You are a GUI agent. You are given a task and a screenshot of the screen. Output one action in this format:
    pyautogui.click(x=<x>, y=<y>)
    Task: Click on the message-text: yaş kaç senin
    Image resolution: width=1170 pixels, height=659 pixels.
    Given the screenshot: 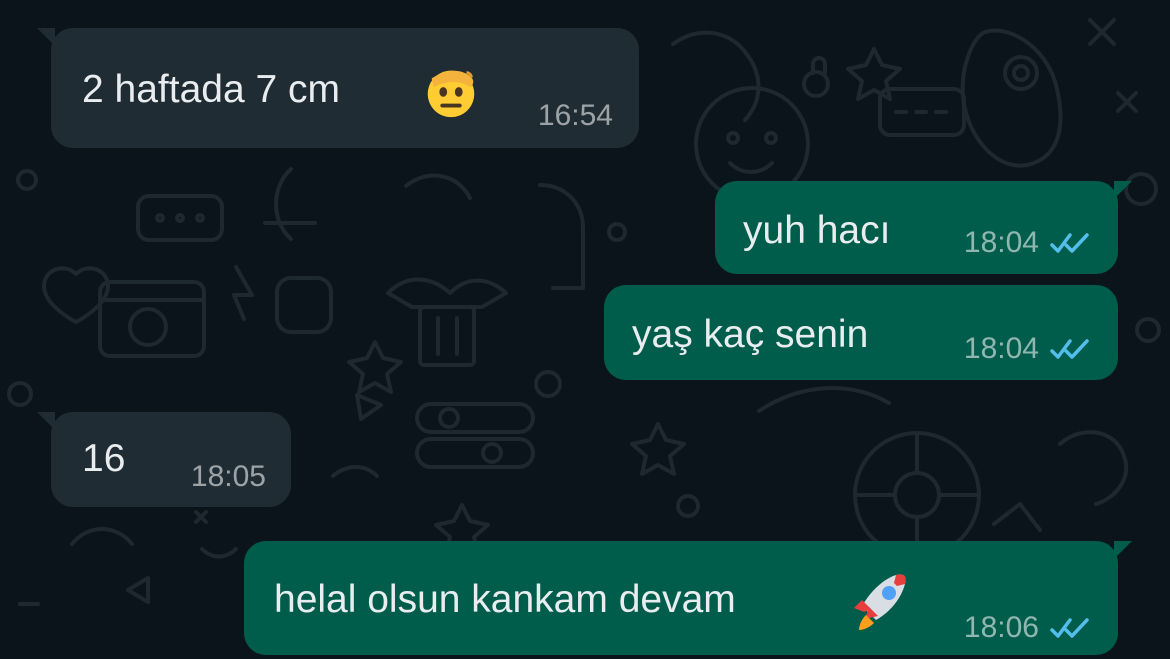 What is the action you would take?
    pyautogui.click(x=750, y=335)
    